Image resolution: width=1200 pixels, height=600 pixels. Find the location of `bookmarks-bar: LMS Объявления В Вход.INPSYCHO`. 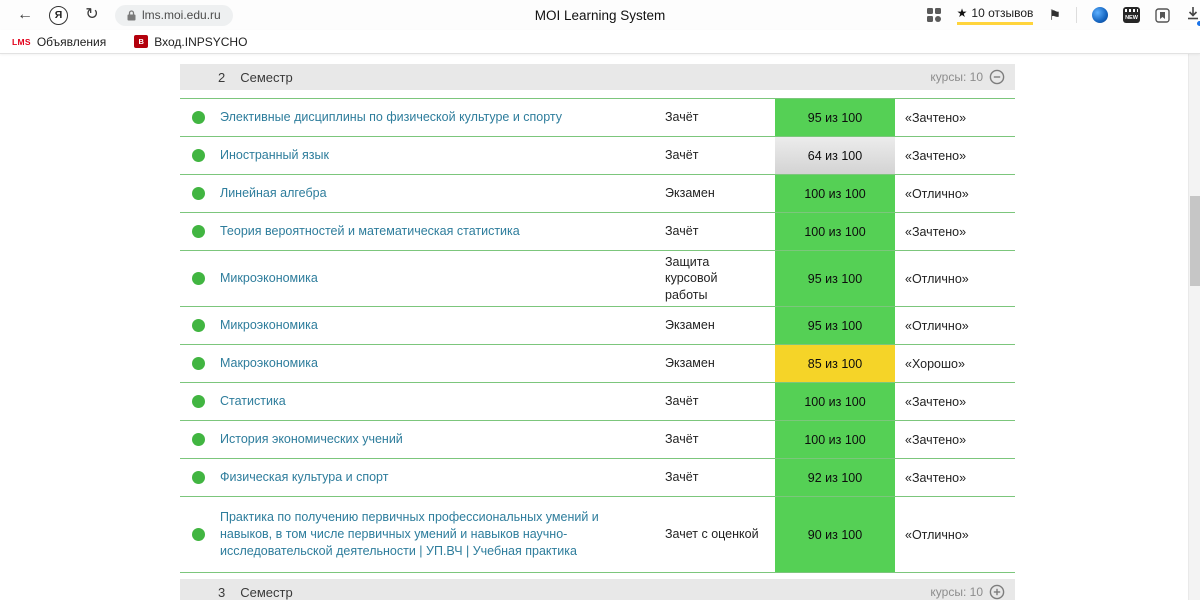

bookmarks-bar: LMS Объявления В Вход.INPSYCHO is located at coordinates (600, 42).